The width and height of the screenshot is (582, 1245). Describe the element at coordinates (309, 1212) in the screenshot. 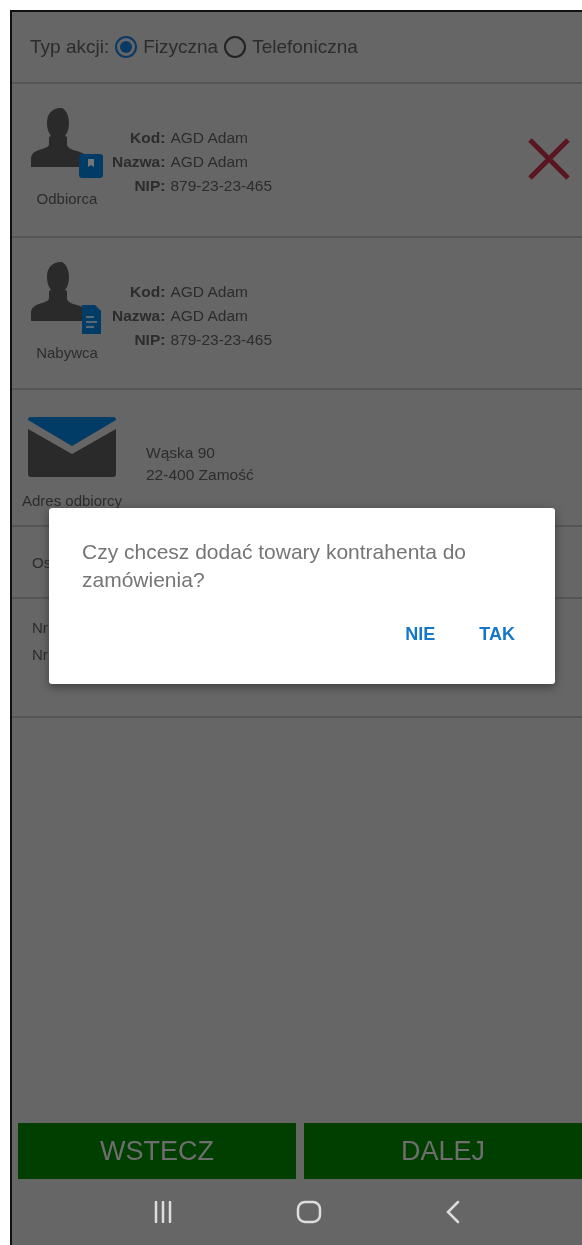

I see `home-icon` at that location.